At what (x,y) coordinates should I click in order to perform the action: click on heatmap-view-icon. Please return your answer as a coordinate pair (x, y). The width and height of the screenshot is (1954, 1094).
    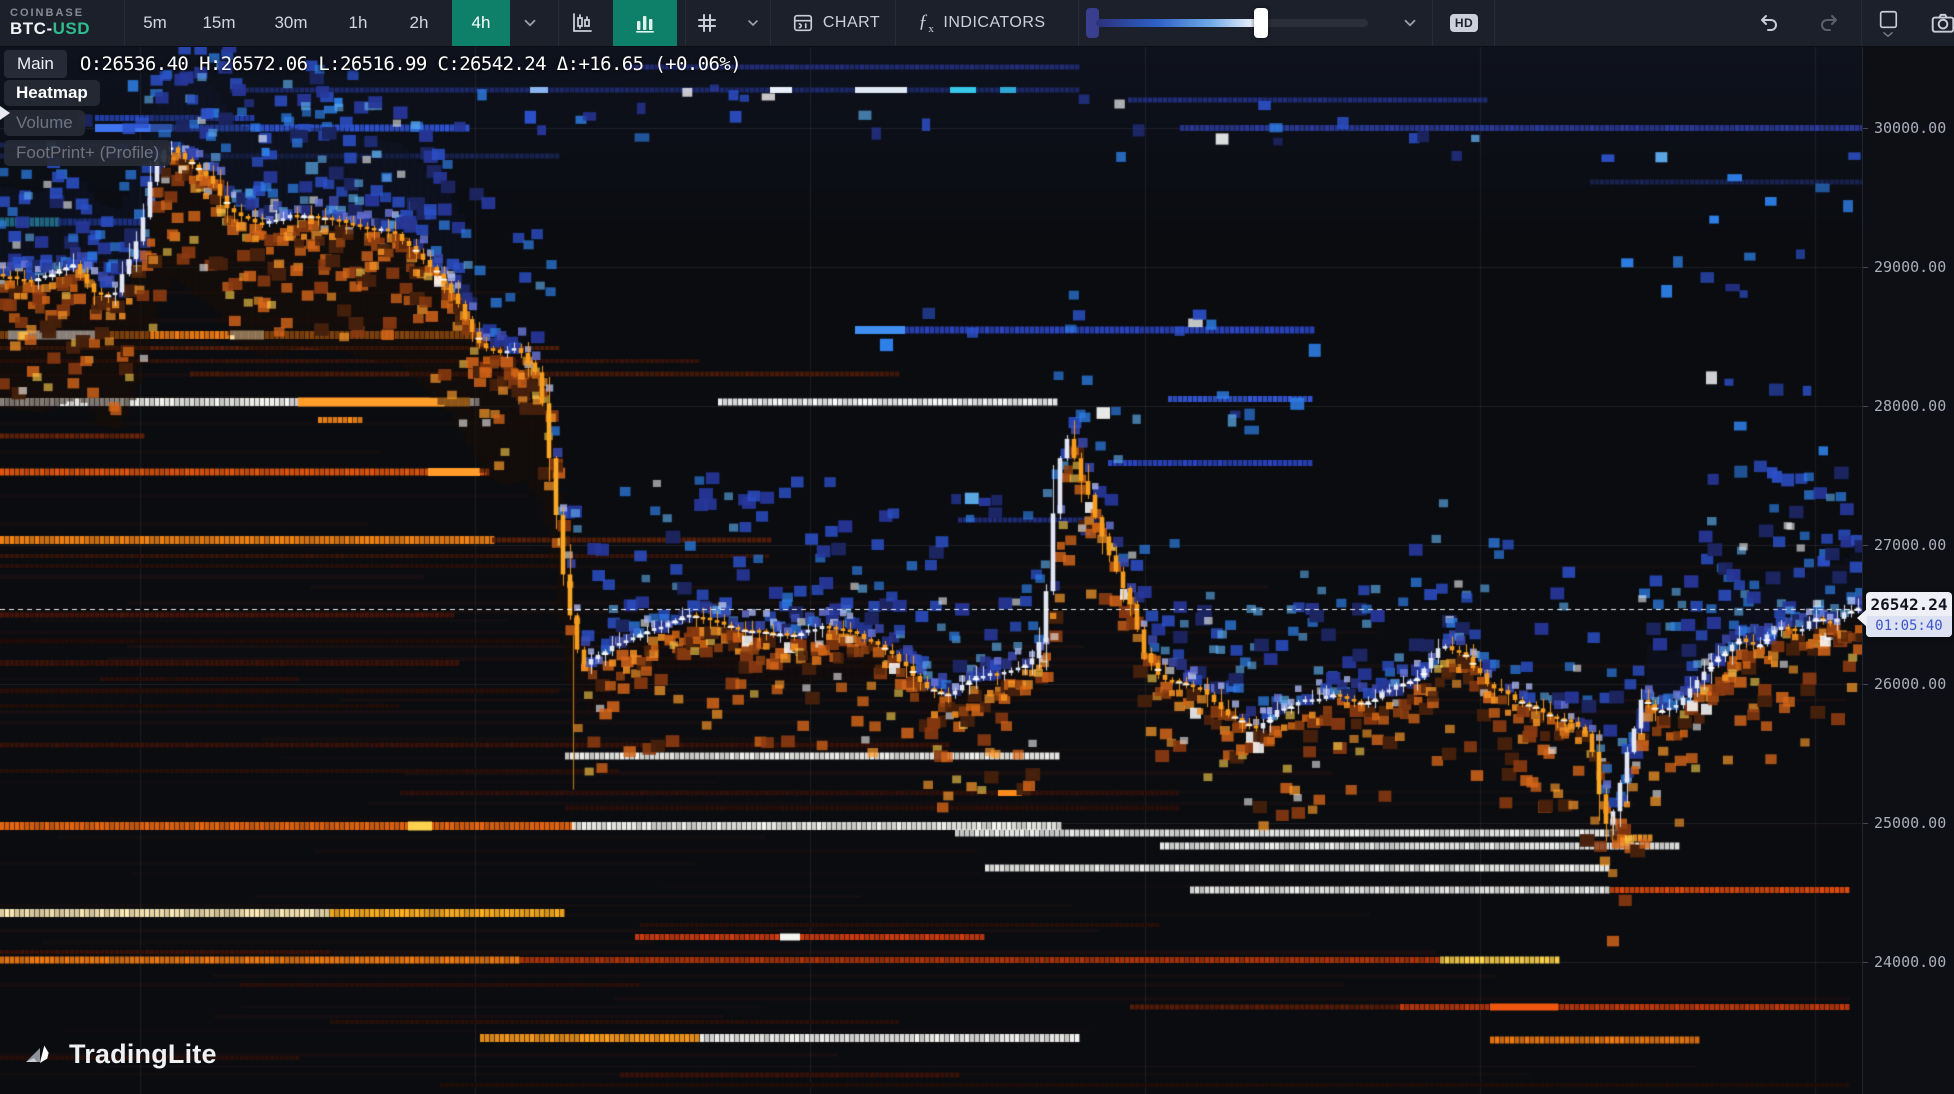
    Looking at the image, I should click on (645, 23).